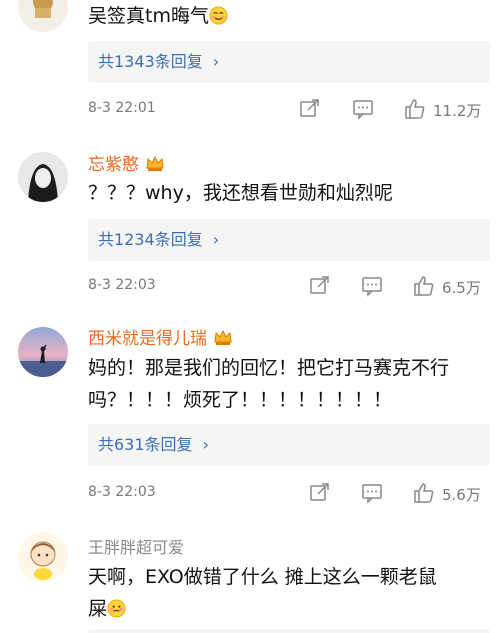 The height and width of the screenshot is (633, 500). I want to click on username: 西米就是得儿瑞, so click(160, 336).